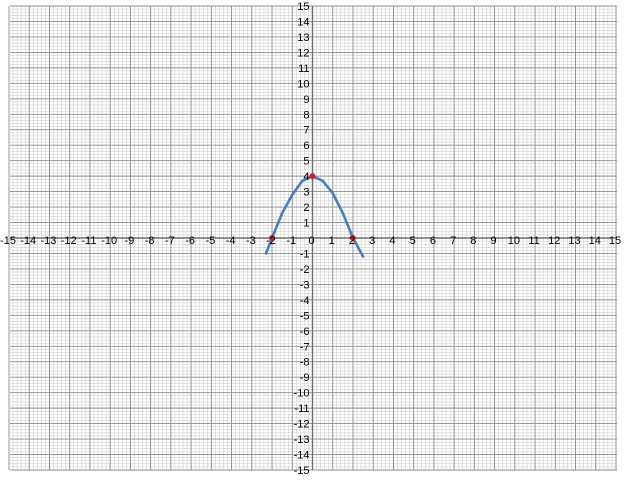 Image resolution: width=626 pixels, height=480 pixels. Describe the element at coordinates (306, 208) in the screenshot. I see `y-tick-label: 2` at that location.